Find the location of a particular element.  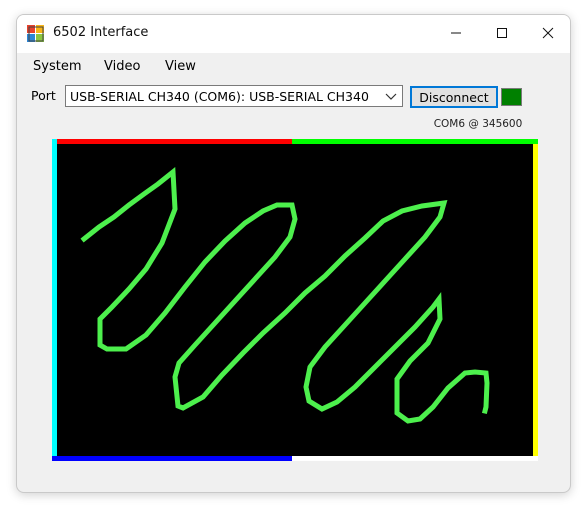

maximize-button is located at coordinates (502, 33).